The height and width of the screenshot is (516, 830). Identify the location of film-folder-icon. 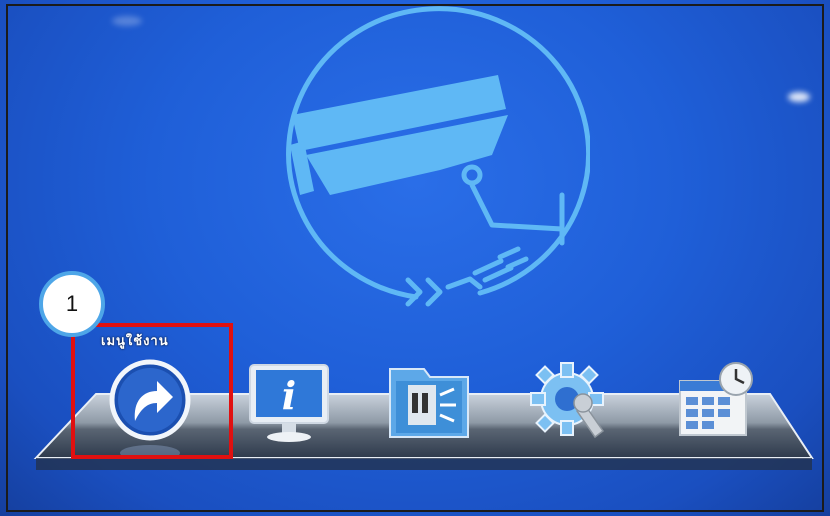
(429, 403).